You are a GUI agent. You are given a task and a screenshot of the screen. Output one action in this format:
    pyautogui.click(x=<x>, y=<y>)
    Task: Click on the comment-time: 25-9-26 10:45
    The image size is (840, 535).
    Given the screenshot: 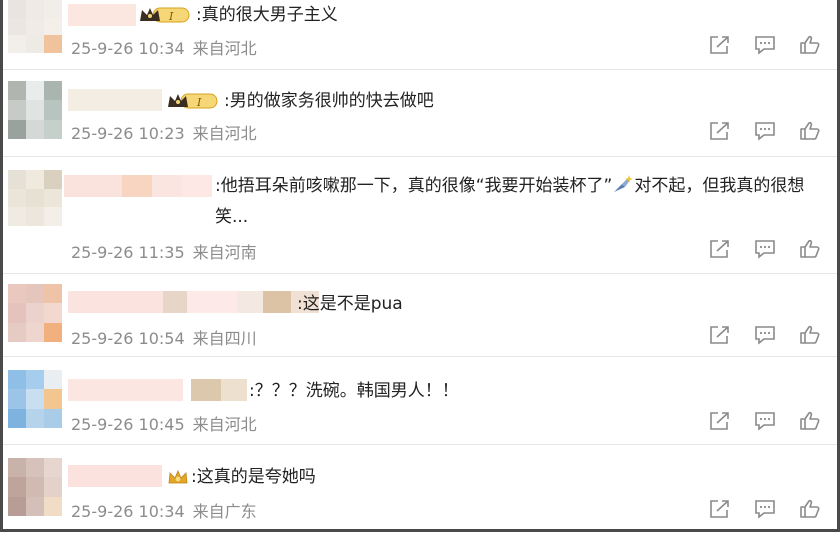 What is the action you would take?
    pyautogui.click(x=128, y=424)
    